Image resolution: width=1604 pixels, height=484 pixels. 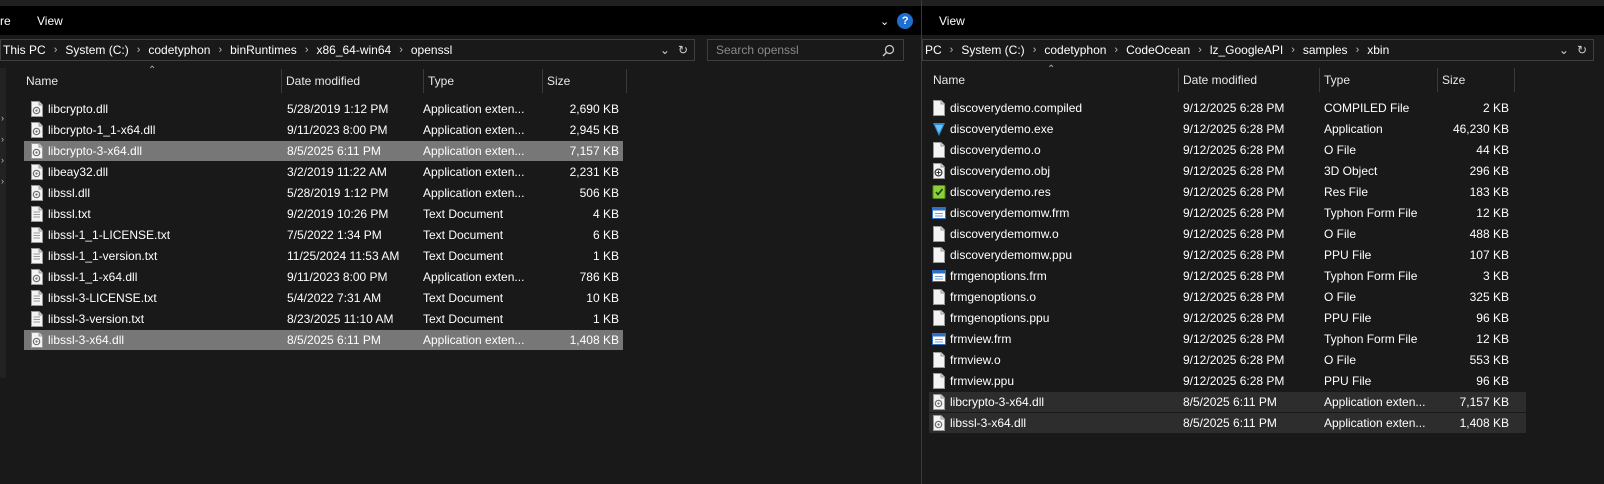 What do you see at coordinates (939, 192) in the screenshot?
I see `res-file-icon` at bounding box center [939, 192].